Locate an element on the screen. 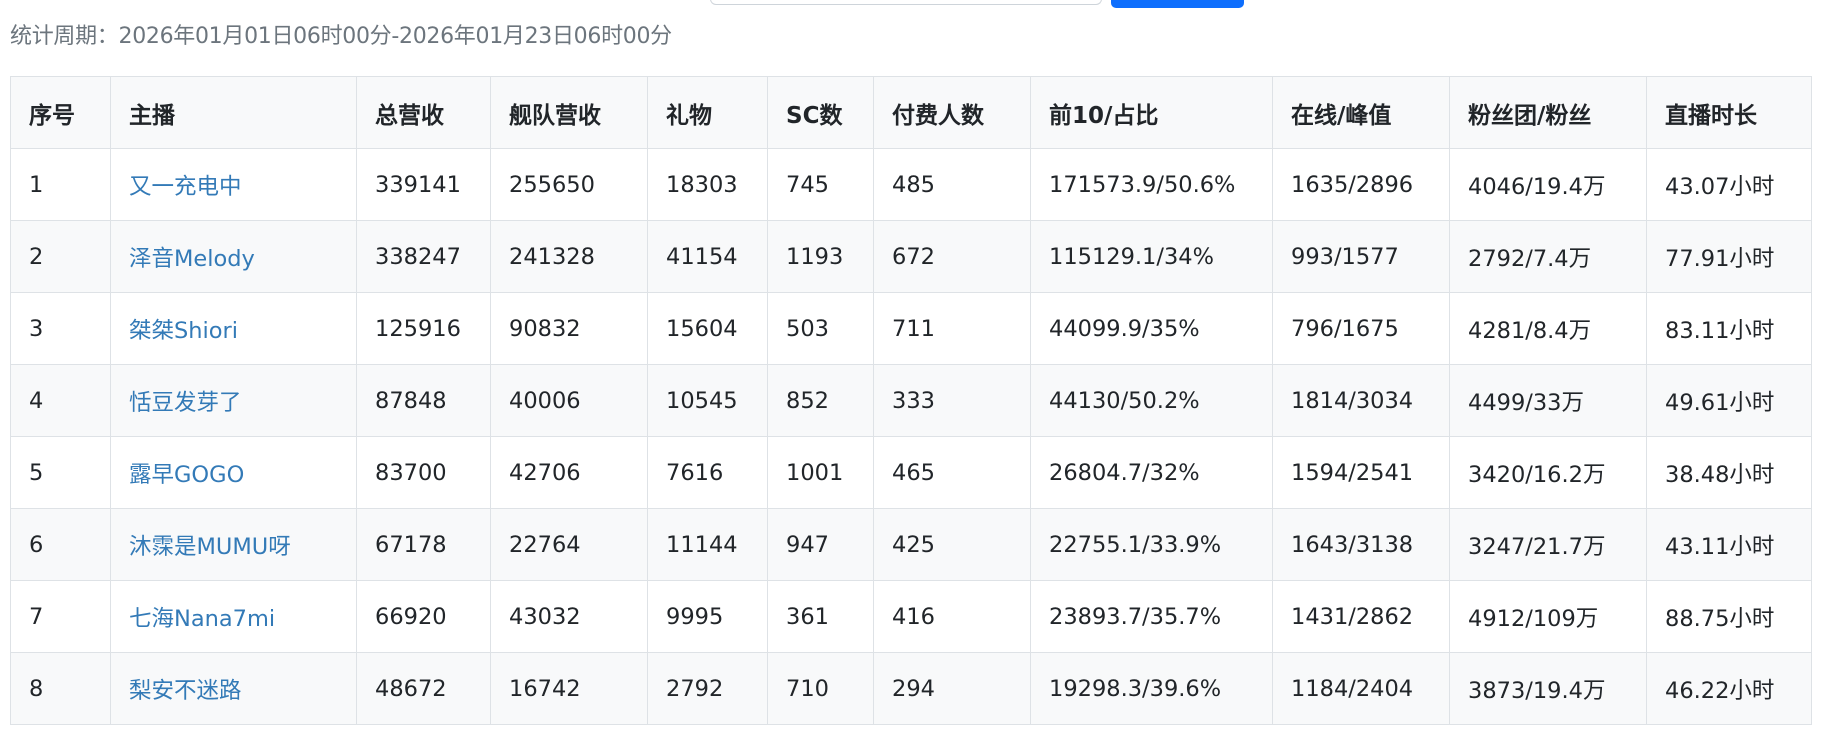 This screenshot has width=1821, height=729. cell-total-revenue: 66920 is located at coordinates (423, 616).